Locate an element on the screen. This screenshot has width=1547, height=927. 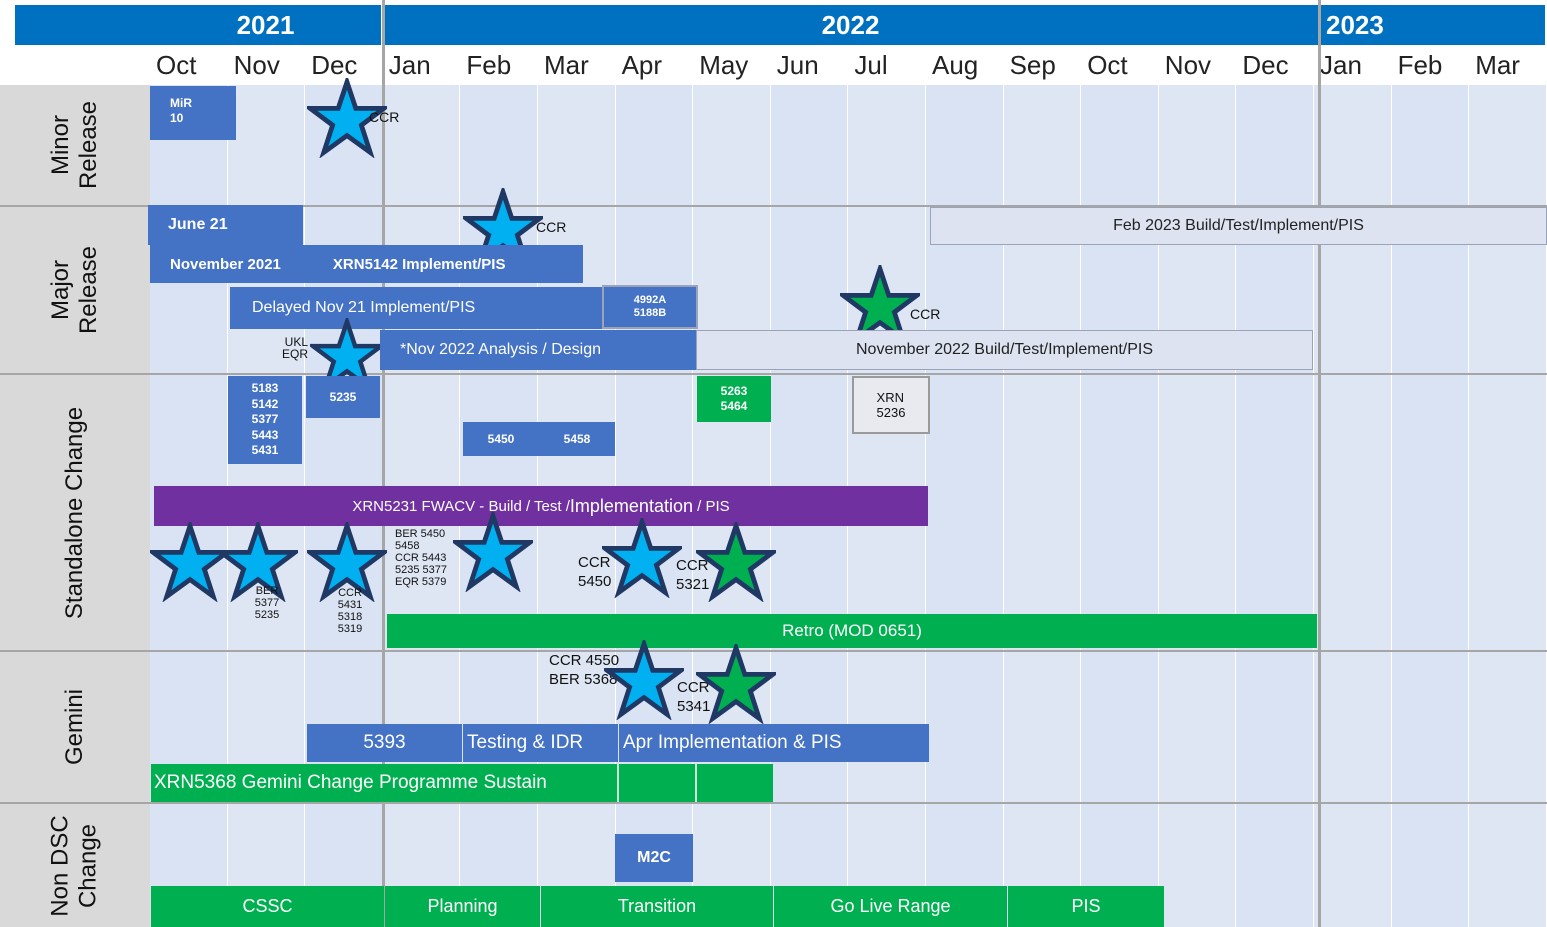
apr-implementation-bar: Apr Implementation & PIS is located at coordinates (773, 743).